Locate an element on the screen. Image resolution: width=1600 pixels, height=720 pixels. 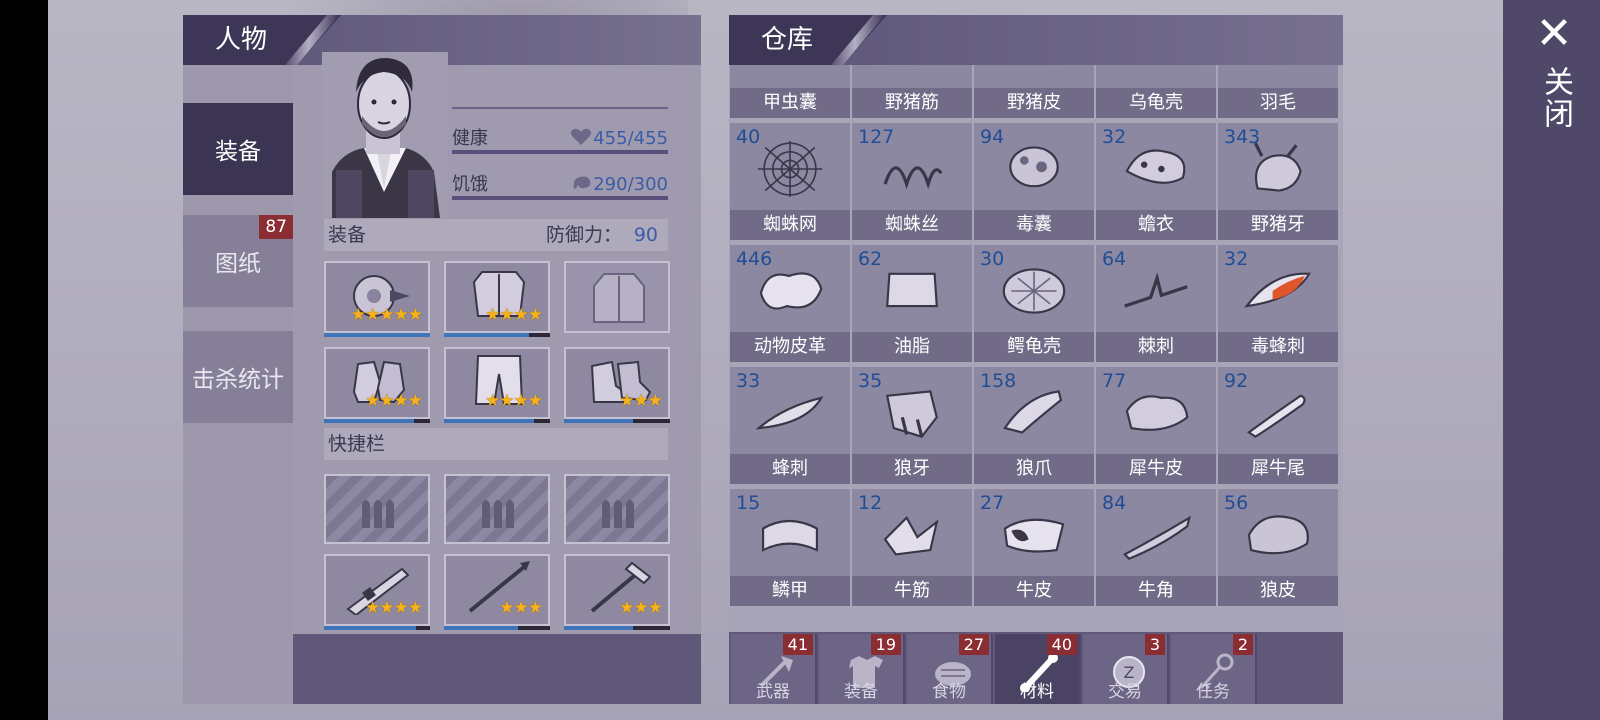
health-value: 455/455 is located at coordinates (630, 138).